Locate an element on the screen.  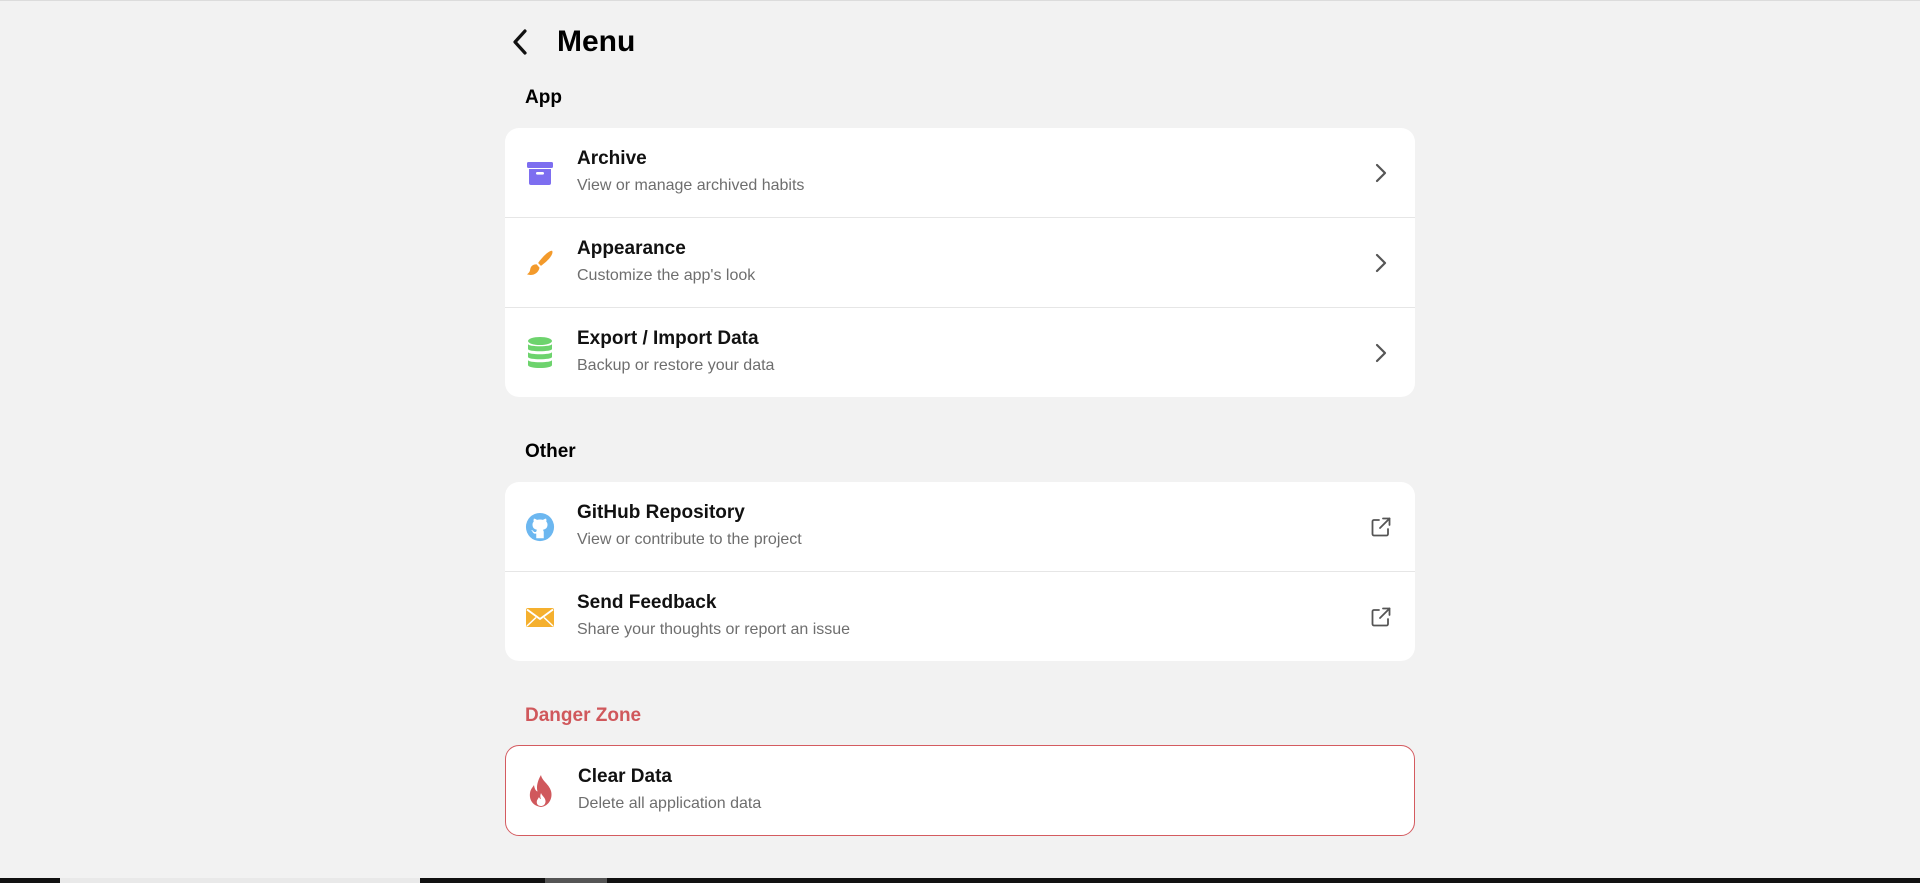
menu-item-label: Appearance is located at coordinates (631, 248).